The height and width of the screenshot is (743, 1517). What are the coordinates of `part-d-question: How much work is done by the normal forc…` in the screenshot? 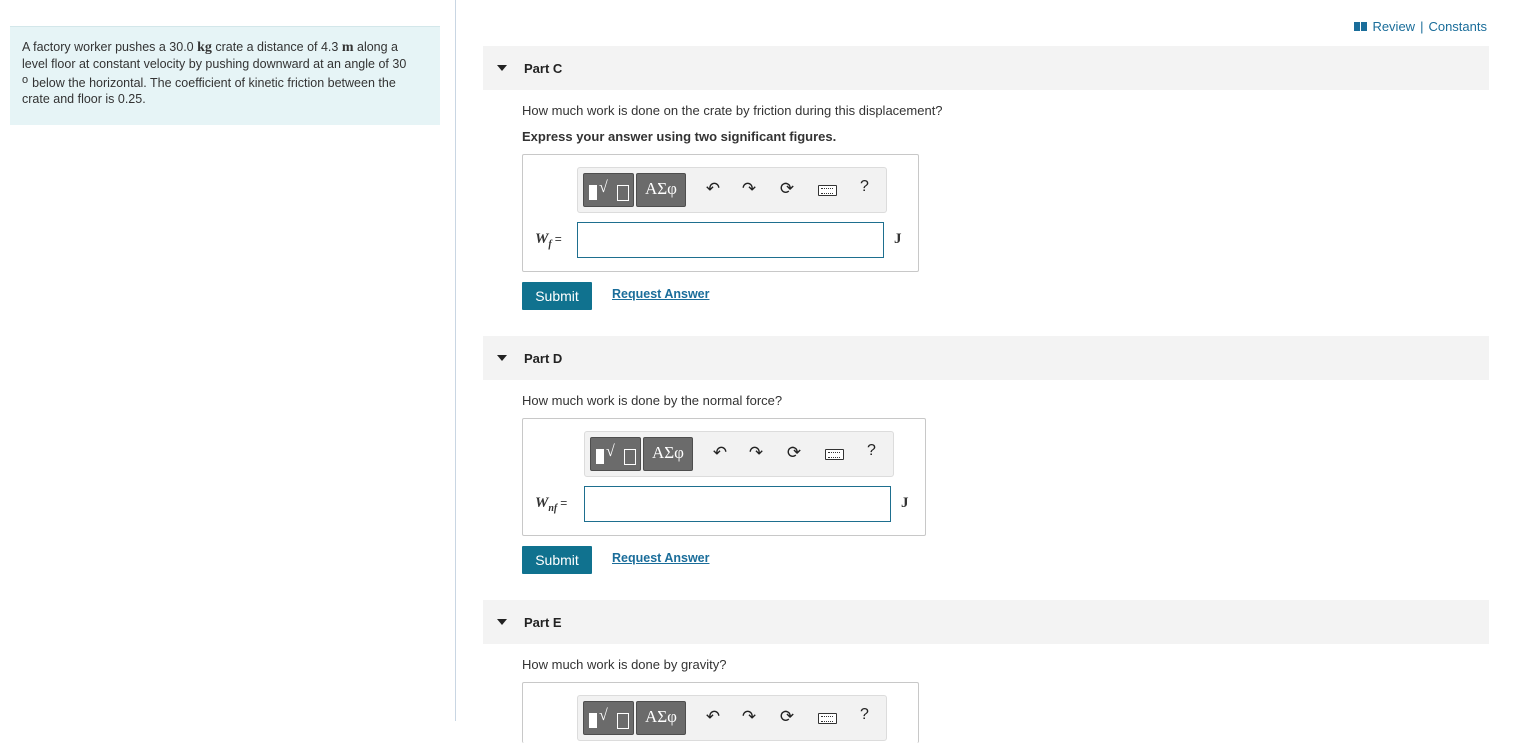 It's located at (652, 400).